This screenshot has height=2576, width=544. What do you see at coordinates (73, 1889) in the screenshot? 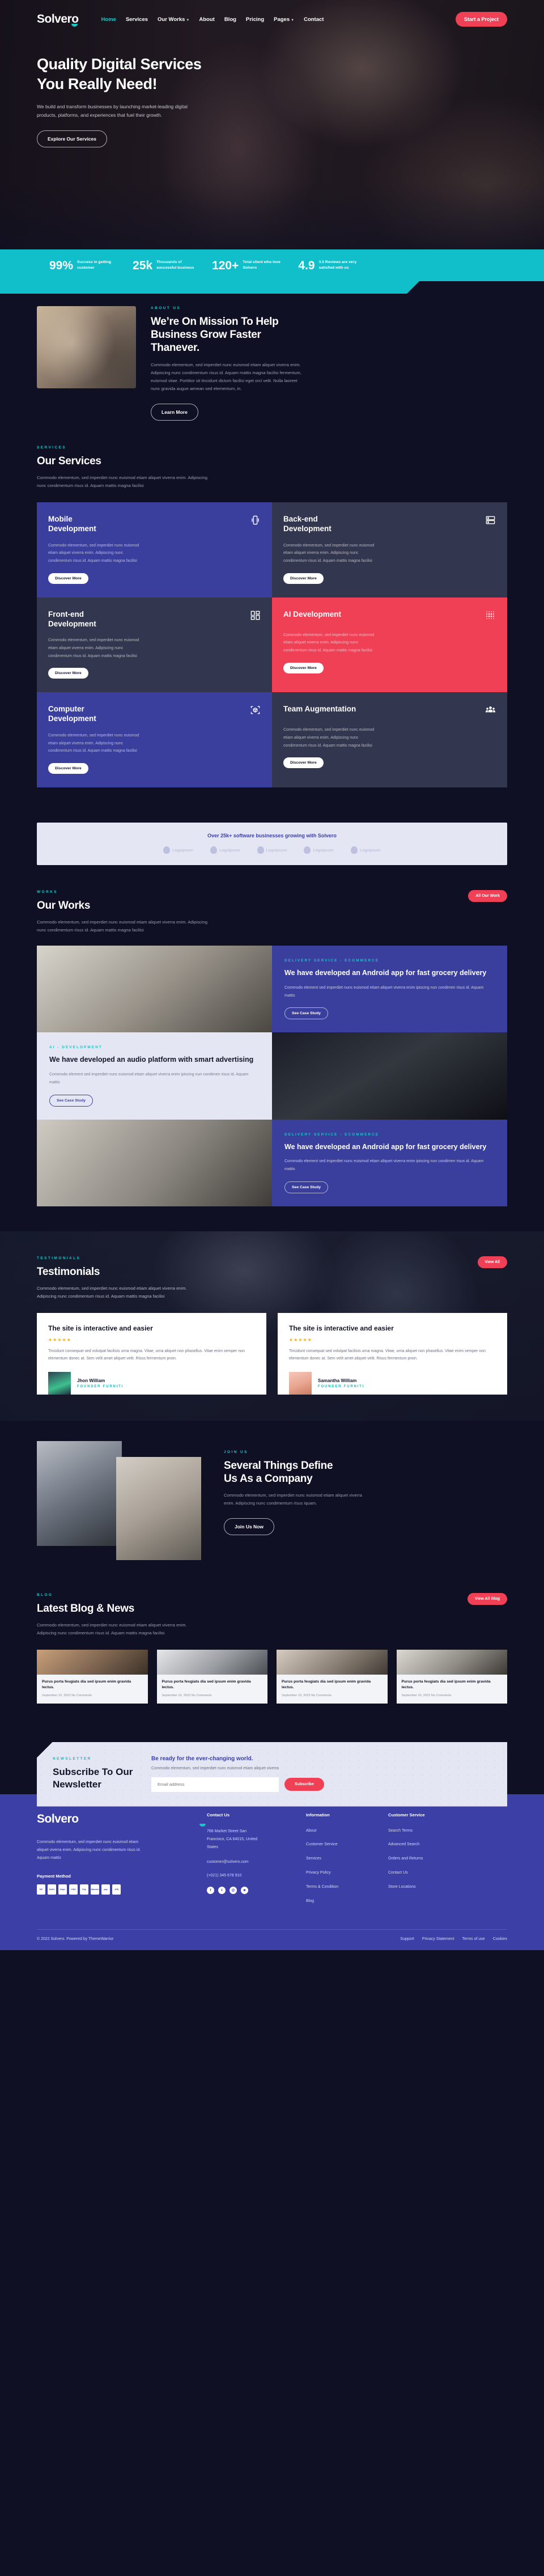
I see `payment-icon-visa: VISA` at bounding box center [73, 1889].